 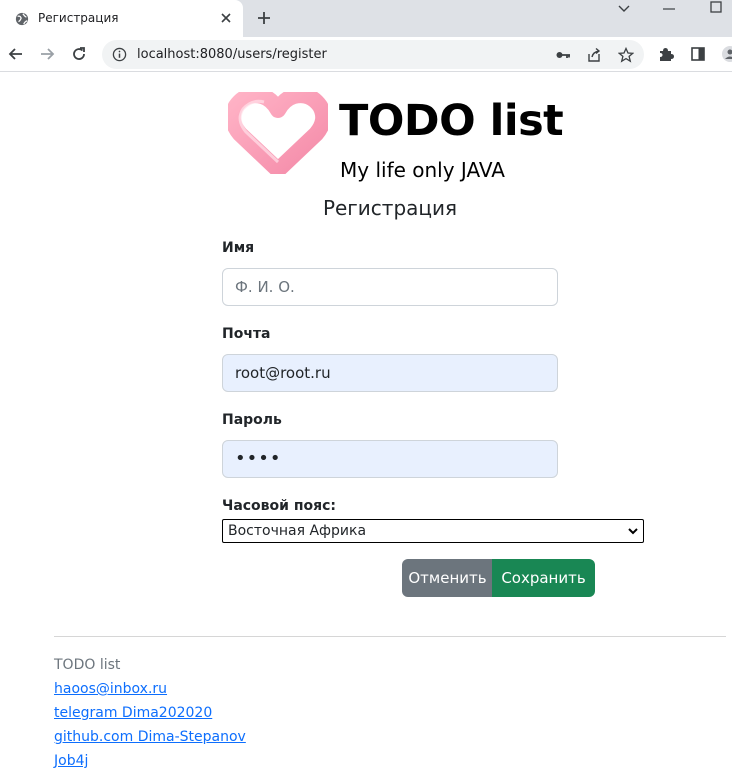 I want to click on app-subtitle: My life only JAVA, so click(x=422, y=170).